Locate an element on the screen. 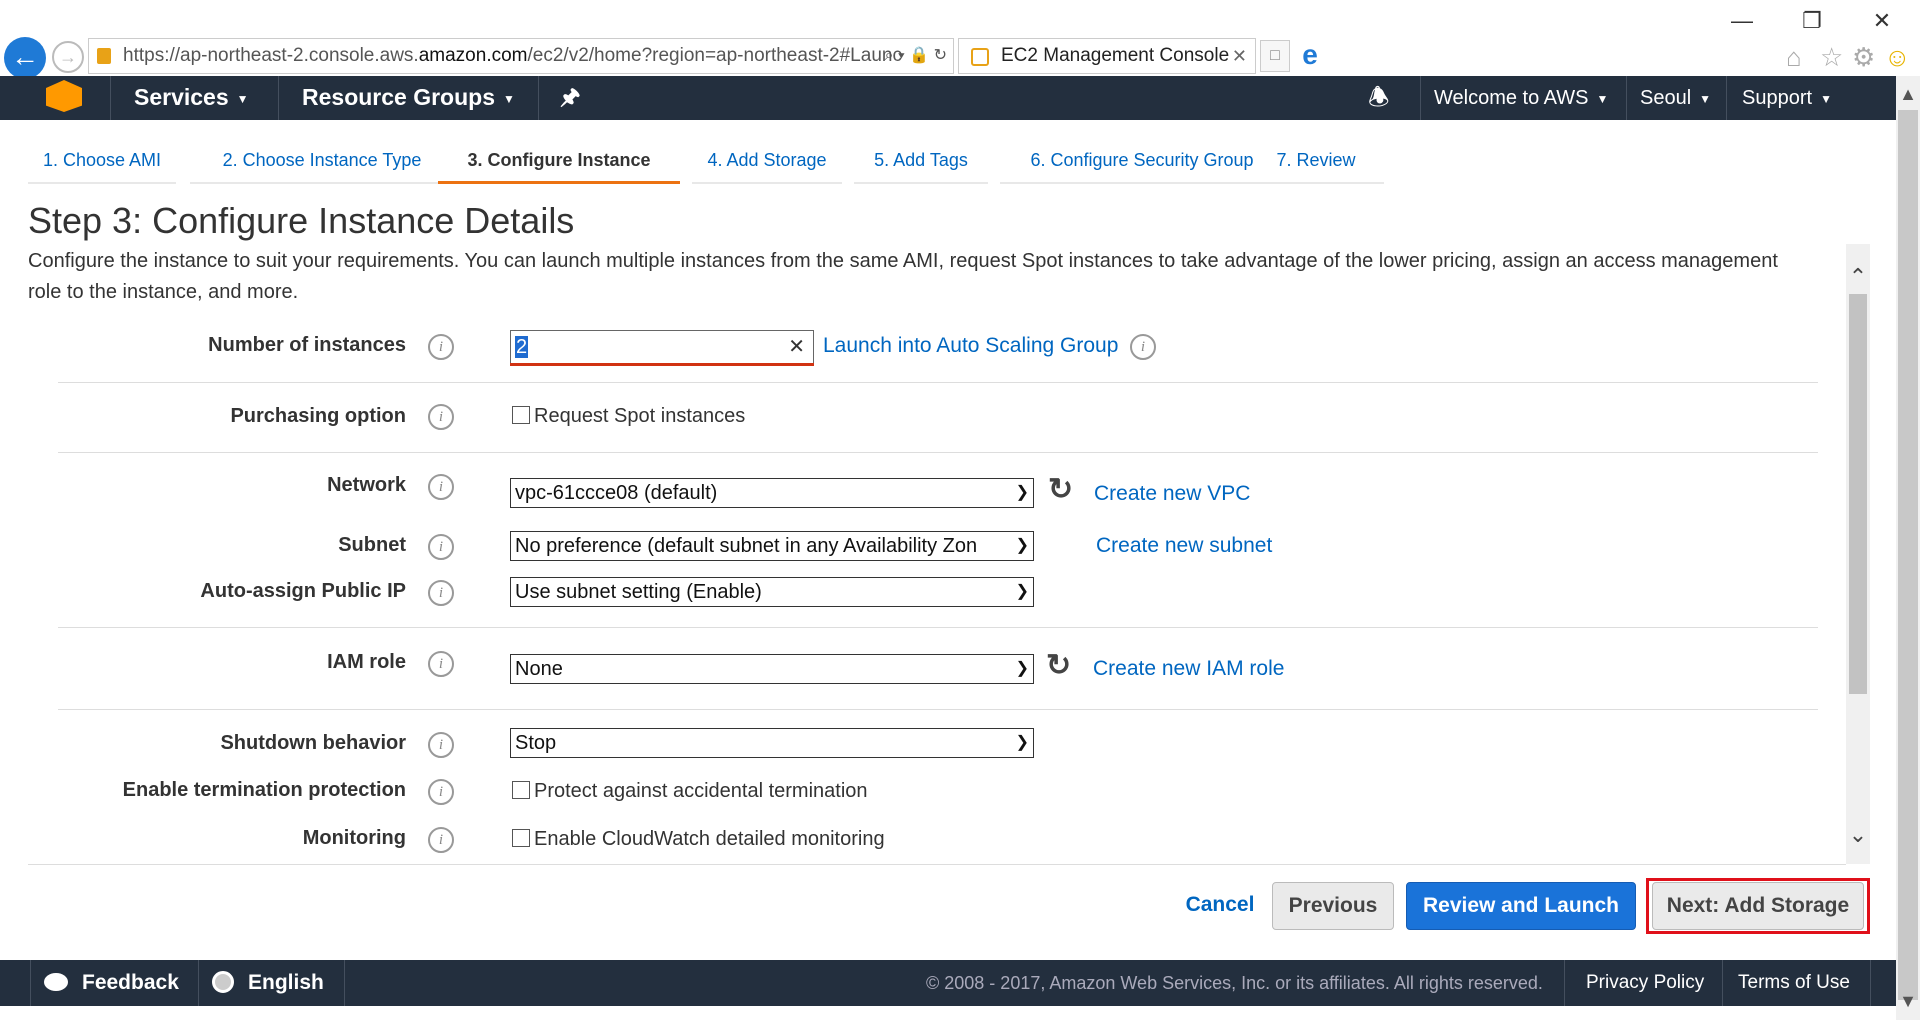 The width and height of the screenshot is (1920, 1020). language-button: English is located at coordinates (268, 983).